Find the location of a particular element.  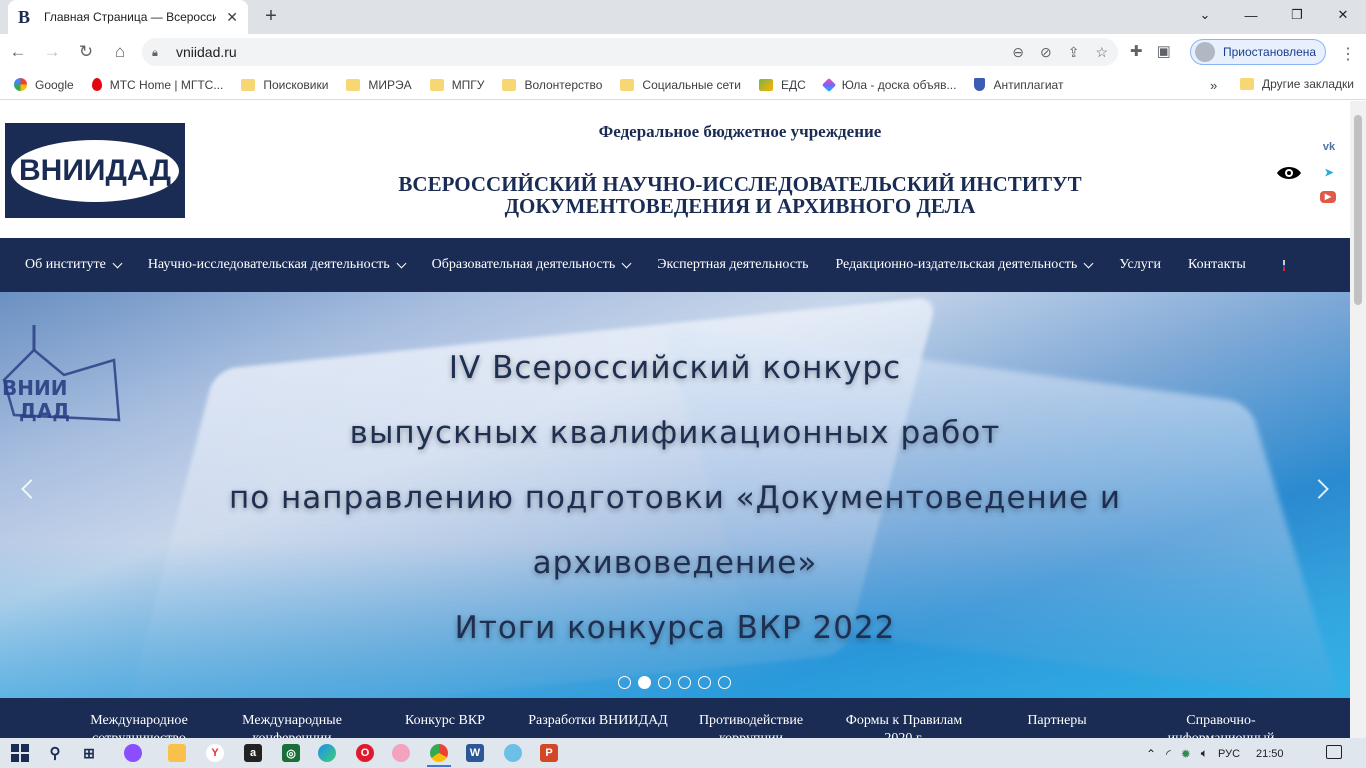

clock: 21:50 is located at coordinates (1270, 754).